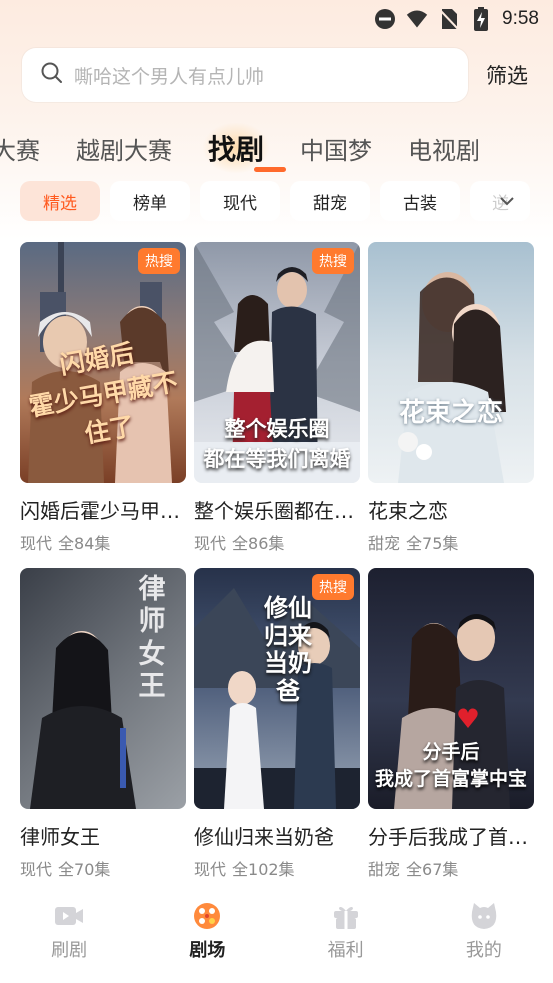 Image resolution: width=553 pixels, height=983 pixels. I want to click on drama-title: 修仙归来当奶爸, so click(264, 837).